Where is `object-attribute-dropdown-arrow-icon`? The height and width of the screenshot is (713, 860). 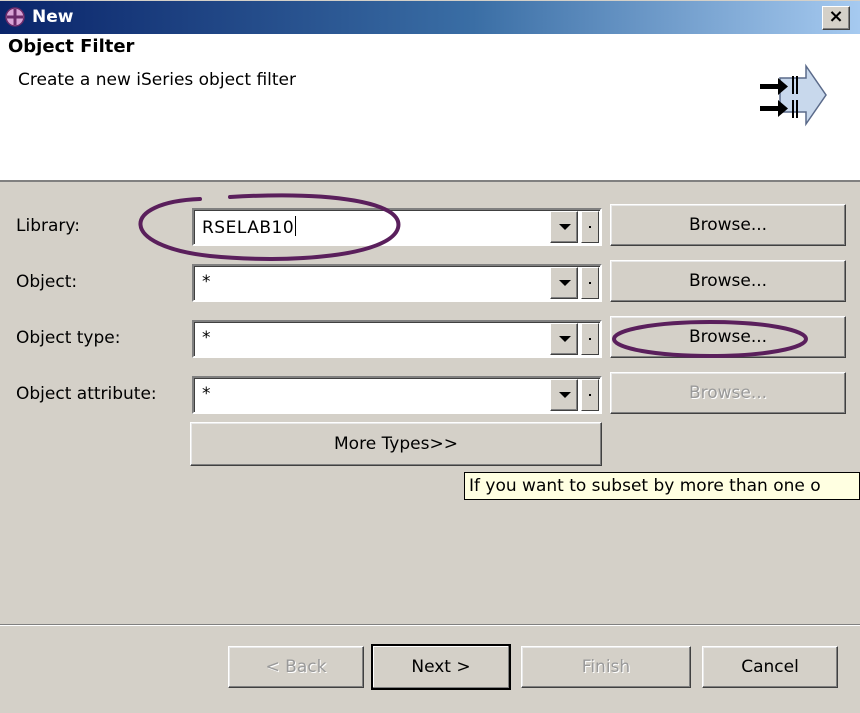
object-attribute-dropdown-arrow-icon is located at coordinates (564, 395).